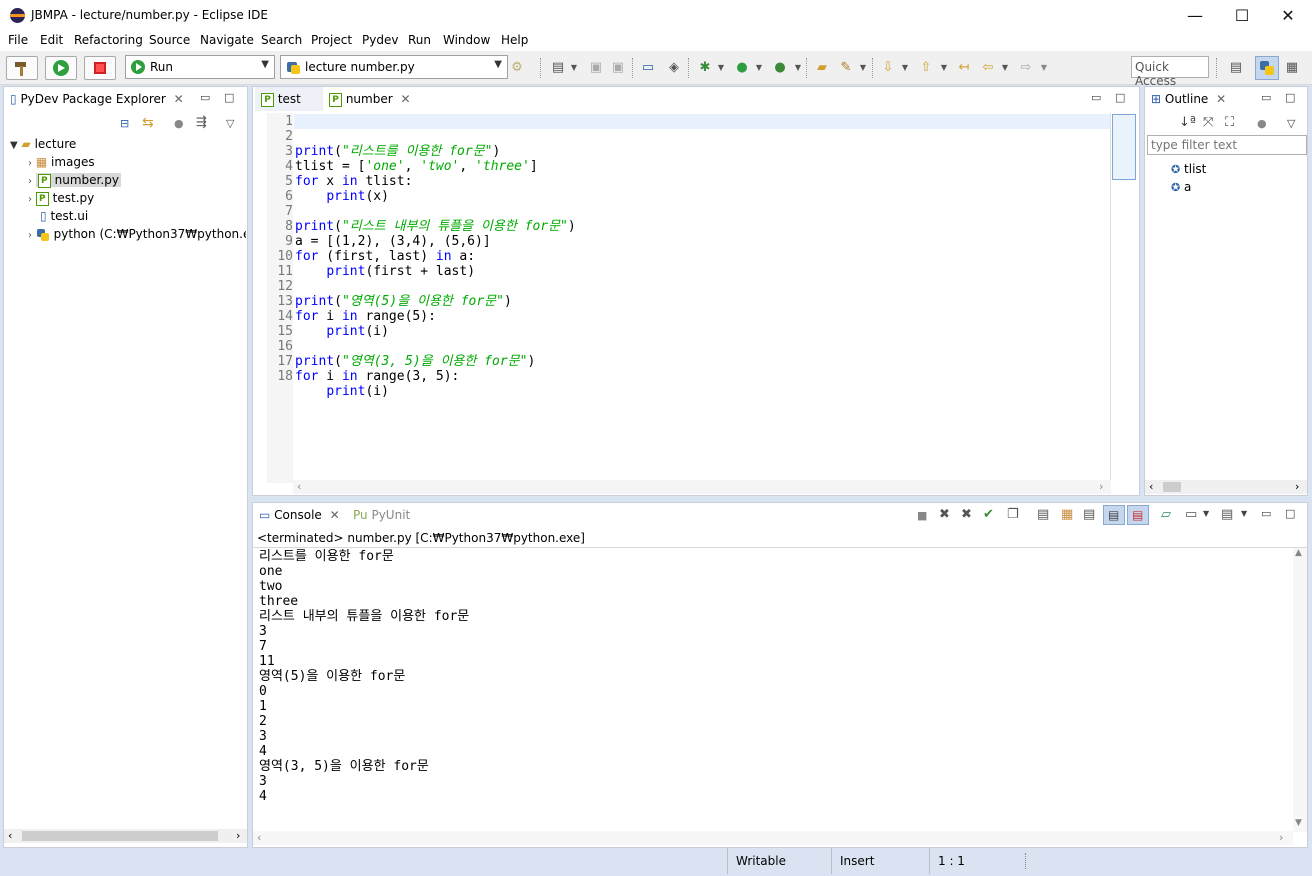 The image size is (1312, 876). I want to click on new-icon: ▤, so click(558, 68).